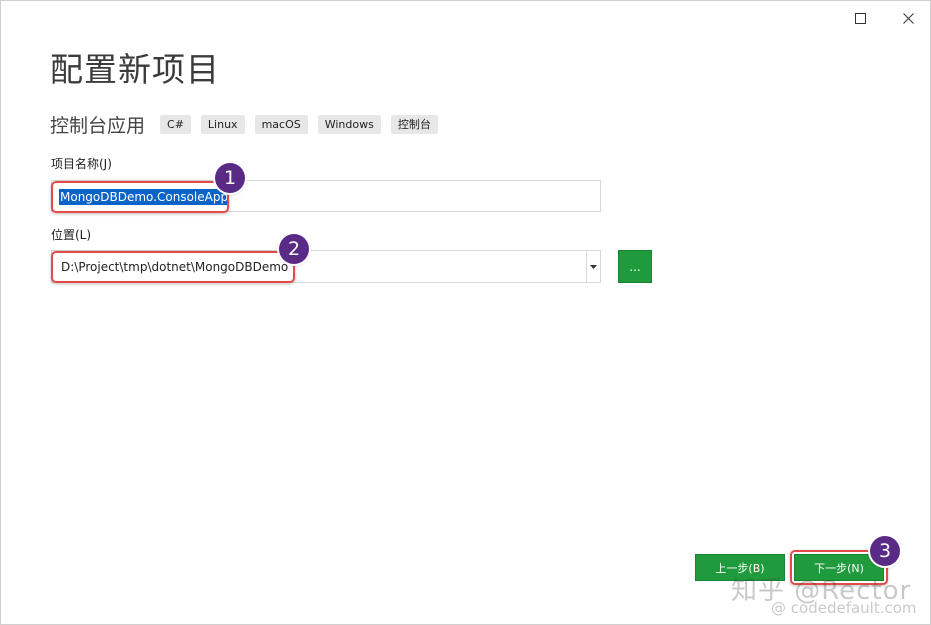 This screenshot has width=931, height=625. What do you see at coordinates (230, 178) in the screenshot?
I see `step-badge-1: 1` at bounding box center [230, 178].